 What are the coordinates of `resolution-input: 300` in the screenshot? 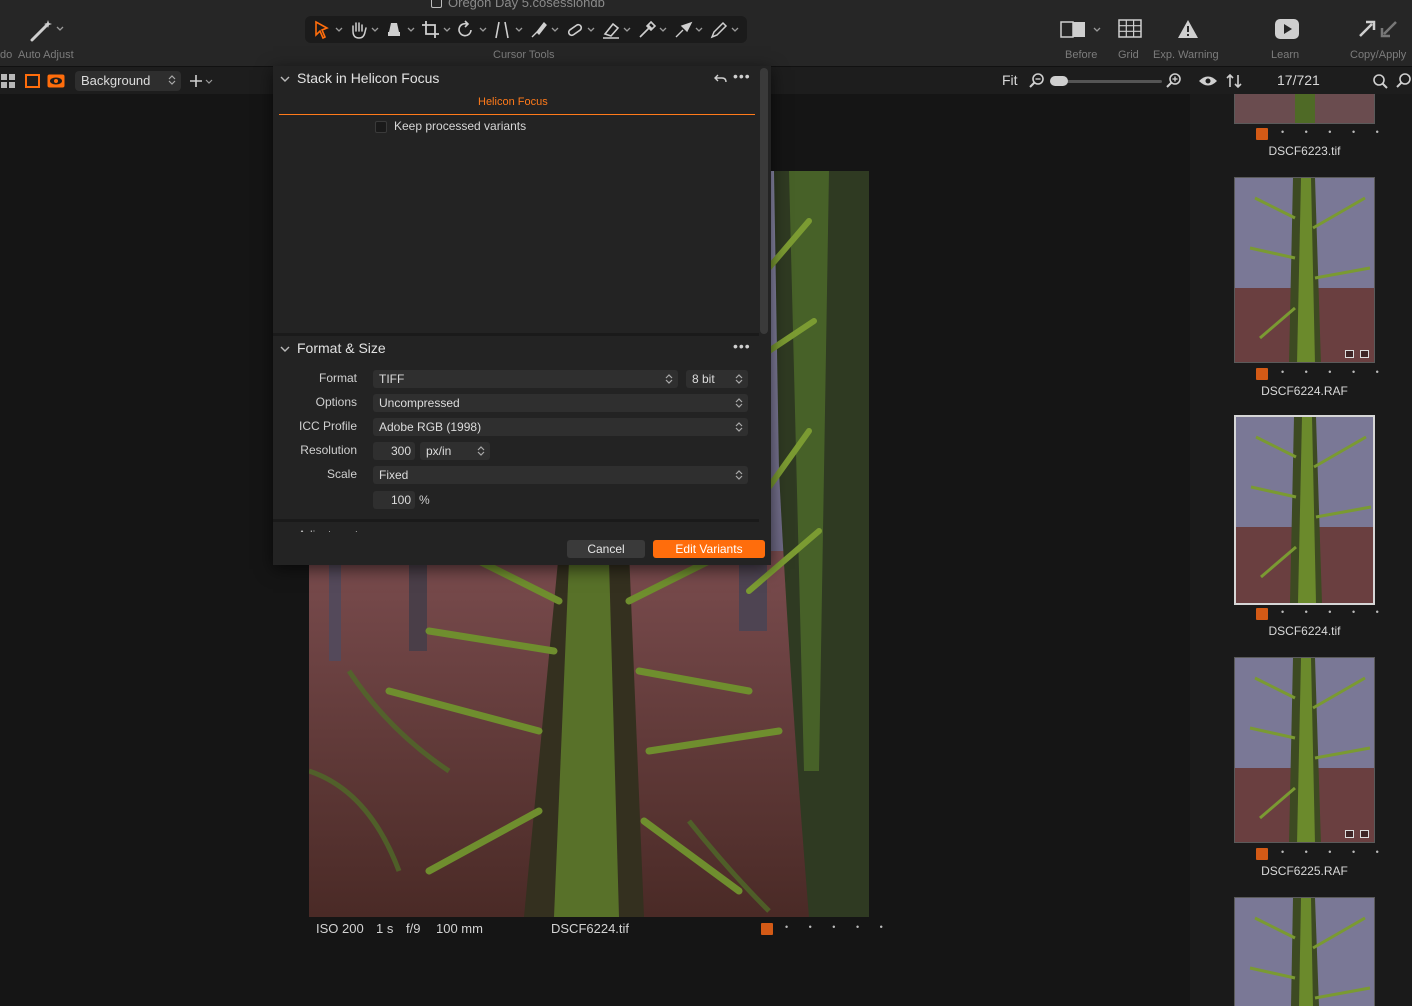 It's located at (394, 451).